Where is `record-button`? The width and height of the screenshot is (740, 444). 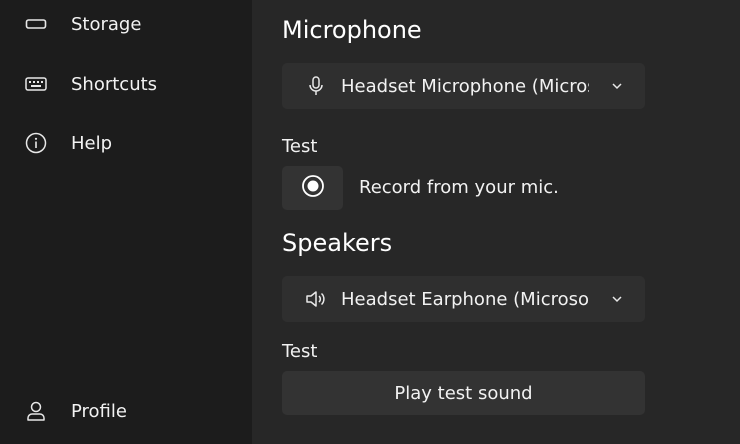
record-button is located at coordinates (312, 188).